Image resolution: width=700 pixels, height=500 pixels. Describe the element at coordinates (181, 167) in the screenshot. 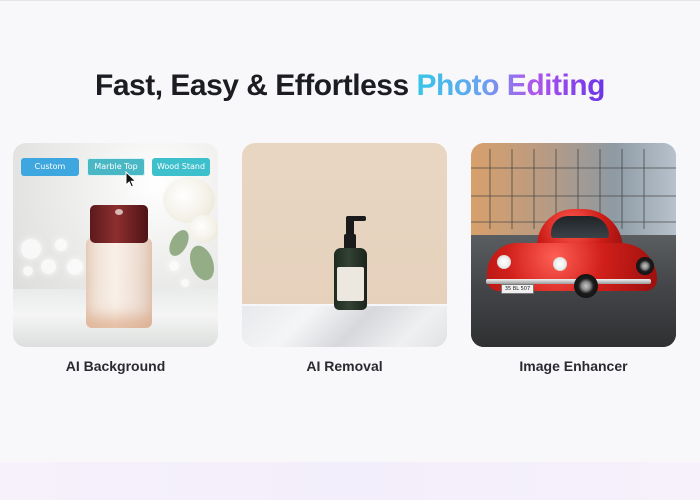

I see `chip-wood-stand: Wood Stand` at that location.